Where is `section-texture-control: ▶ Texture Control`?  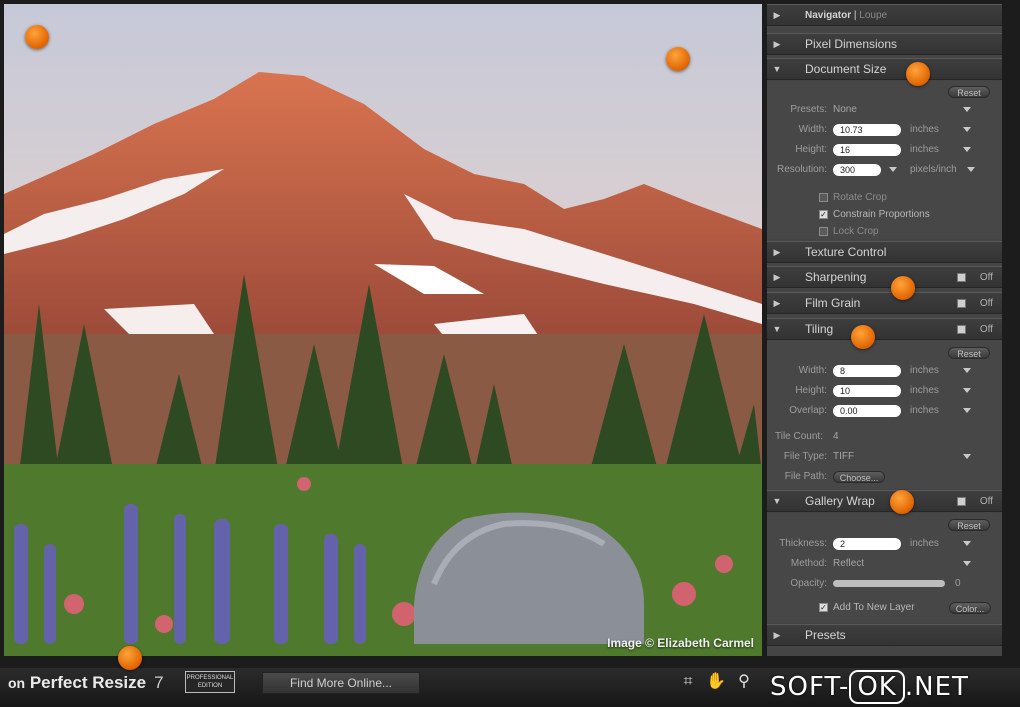 section-texture-control: ▶ Texture Control is located at coordinates (884, 252).